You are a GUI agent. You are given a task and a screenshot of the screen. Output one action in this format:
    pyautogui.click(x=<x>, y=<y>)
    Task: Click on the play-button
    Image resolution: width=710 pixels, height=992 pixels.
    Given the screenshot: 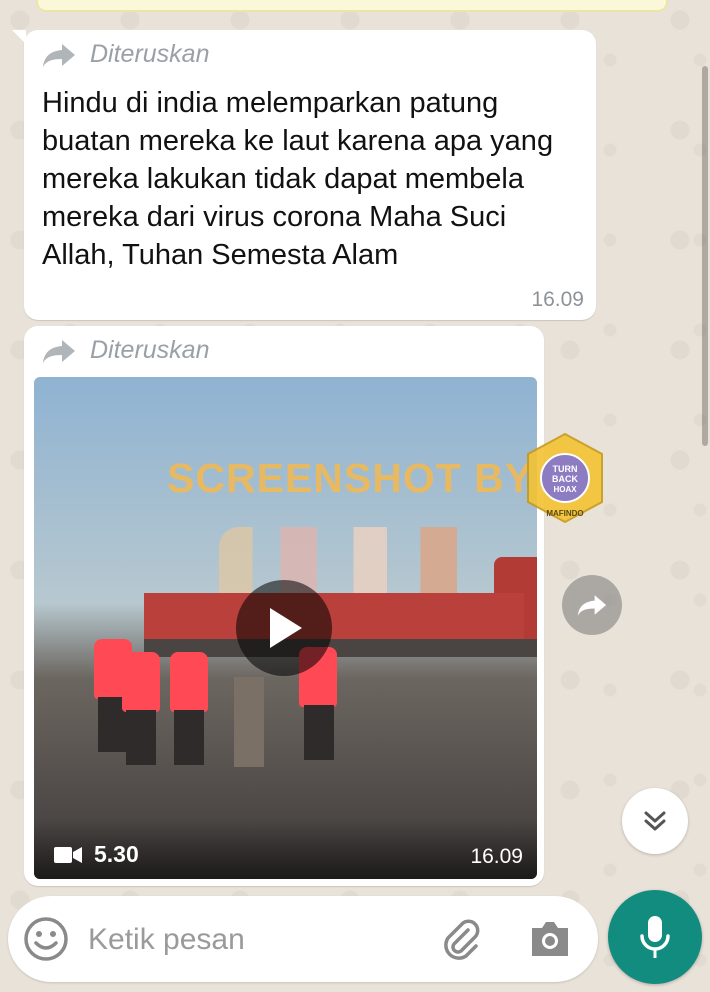 What is the action you would take?
    pyautogui.click(x=284, y=628)
    